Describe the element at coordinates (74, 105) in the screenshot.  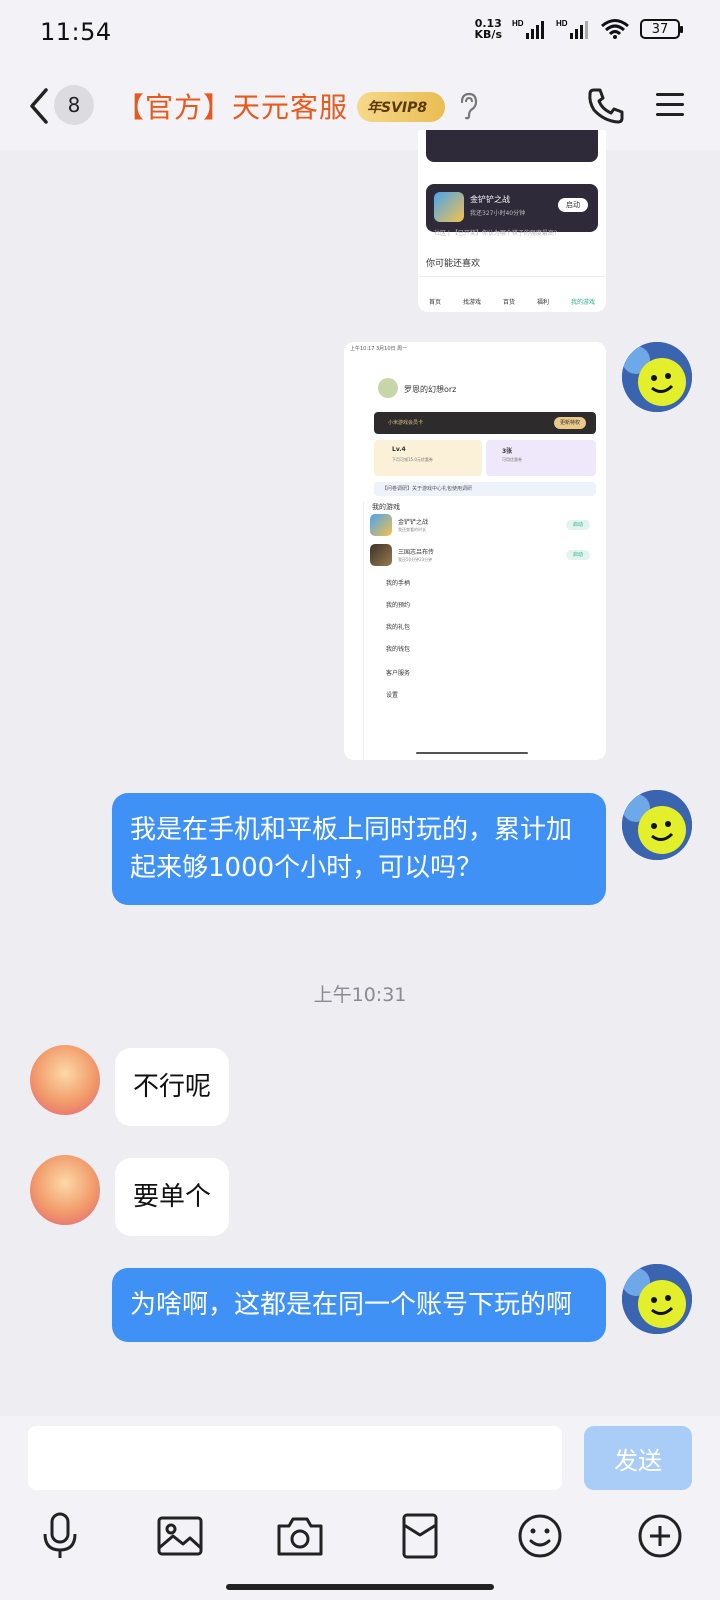
I see `unread-count-badge: 8` at that location.